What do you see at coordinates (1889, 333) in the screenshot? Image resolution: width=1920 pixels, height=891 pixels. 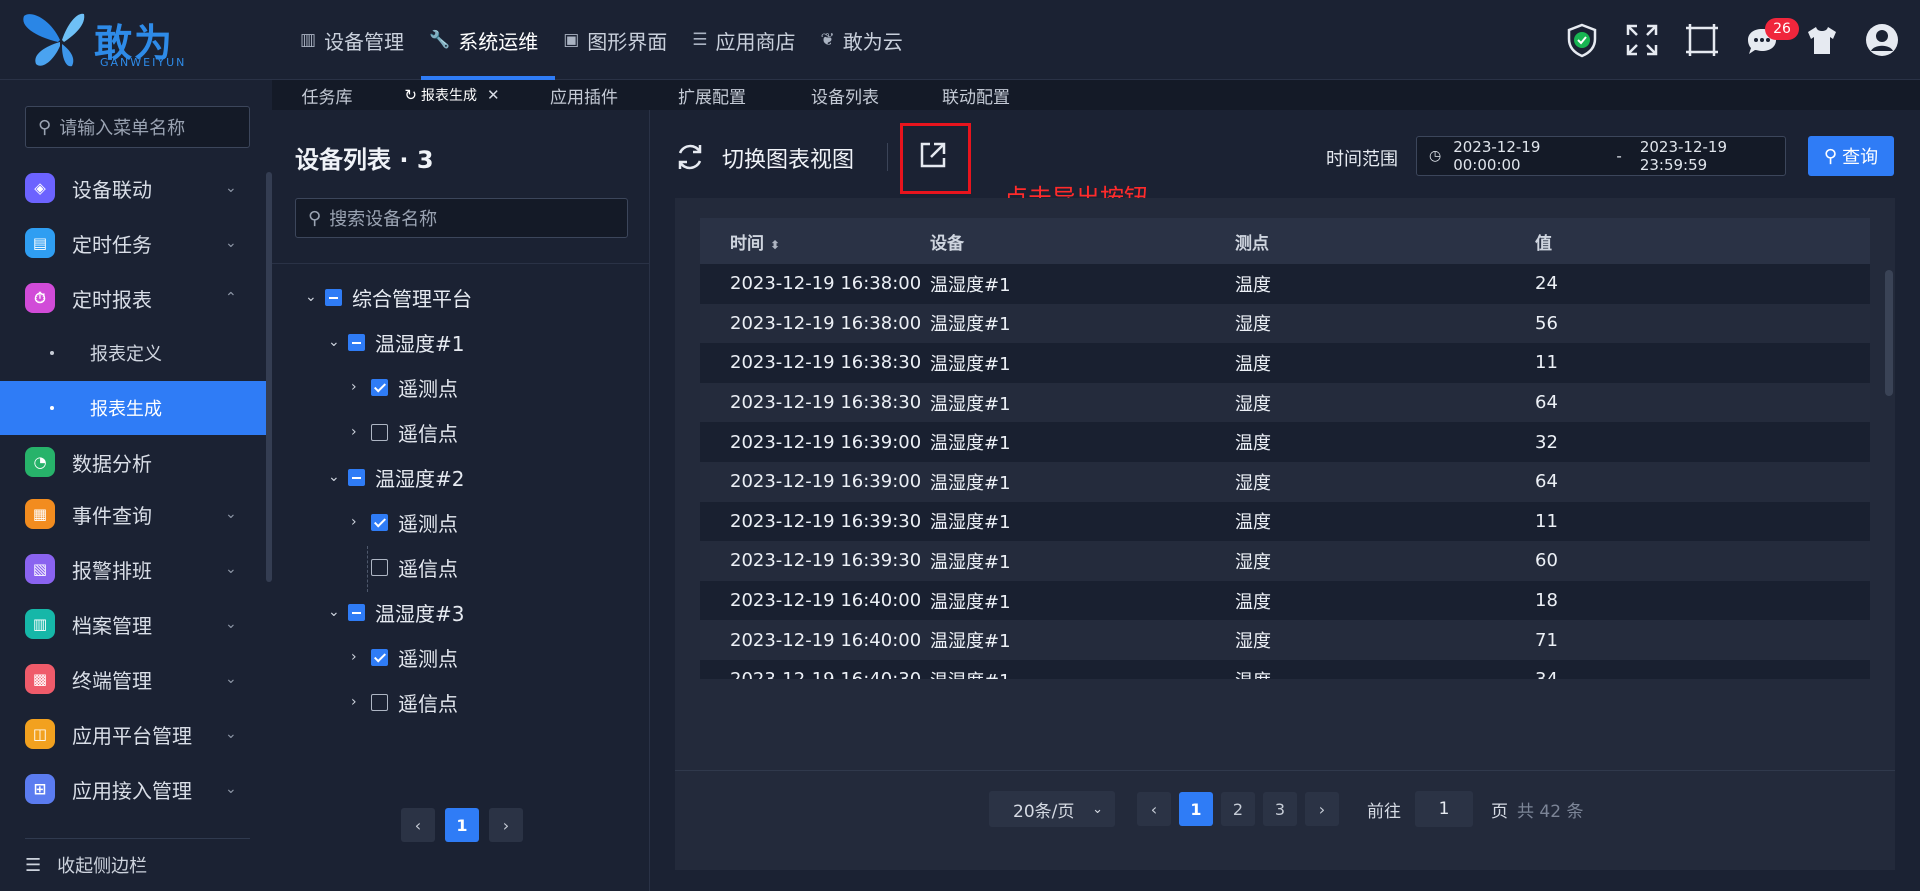 I see `table-scrollbar` at bounding box center [1889, 333].